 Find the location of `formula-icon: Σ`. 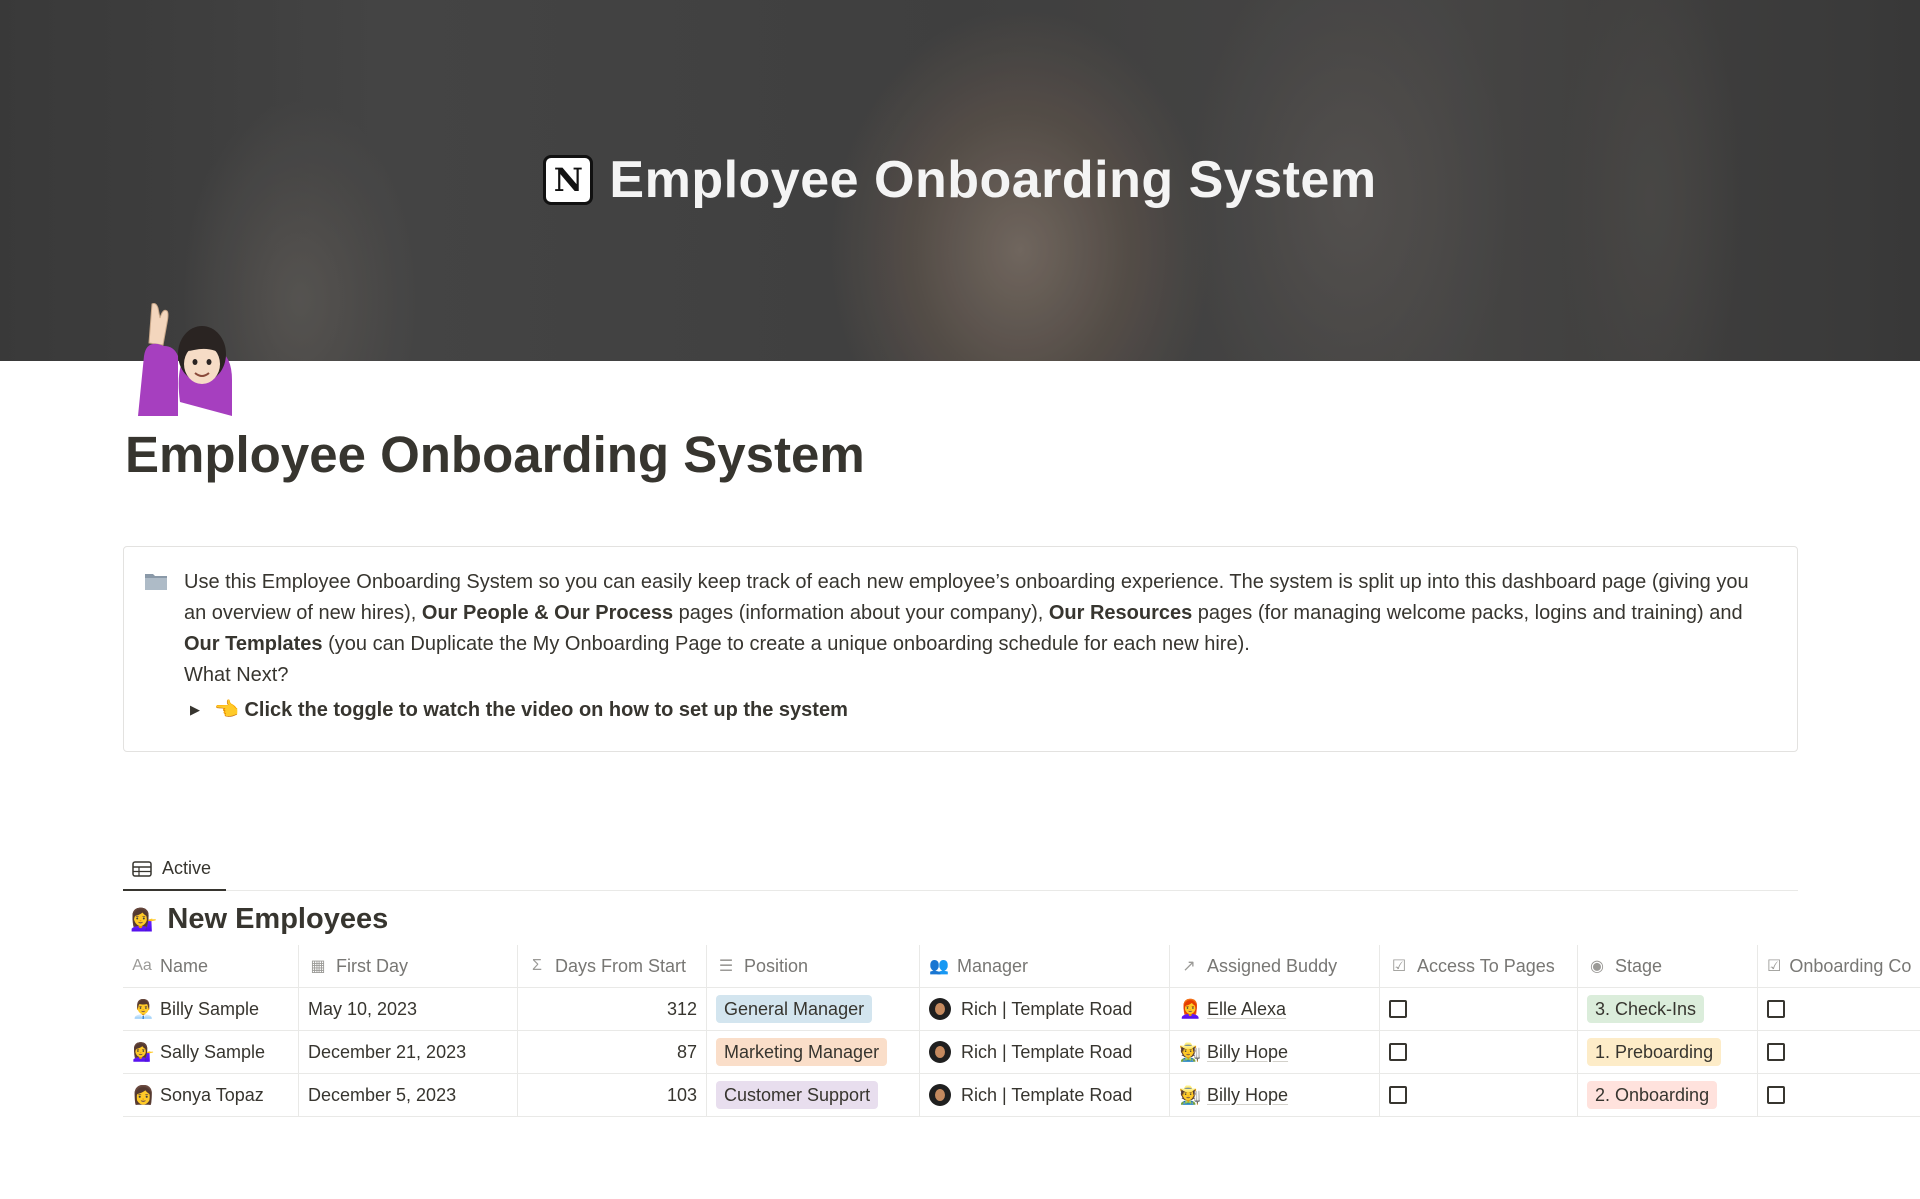

formula-icon: Σ is located at coordinates (537, 965).